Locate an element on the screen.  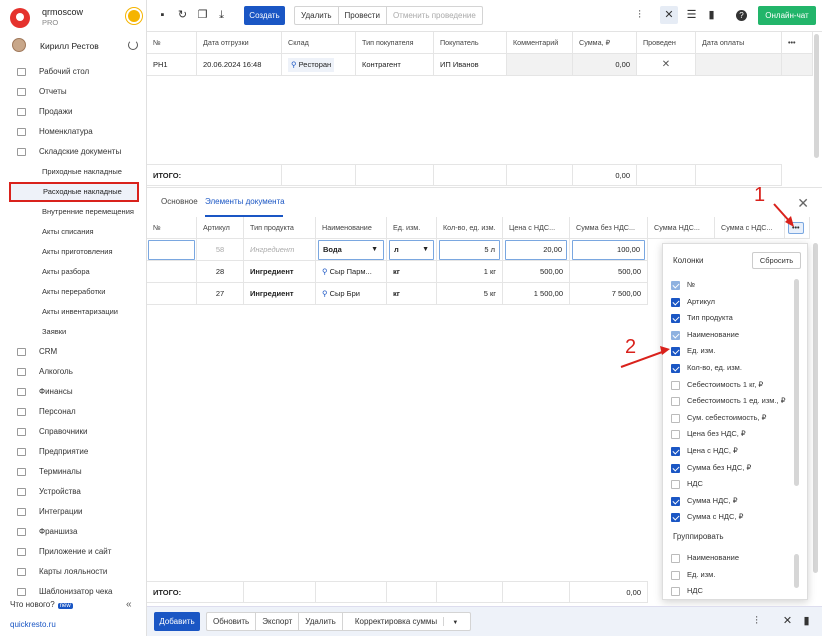
arrow-two-head is located at coordinates (665, 350).